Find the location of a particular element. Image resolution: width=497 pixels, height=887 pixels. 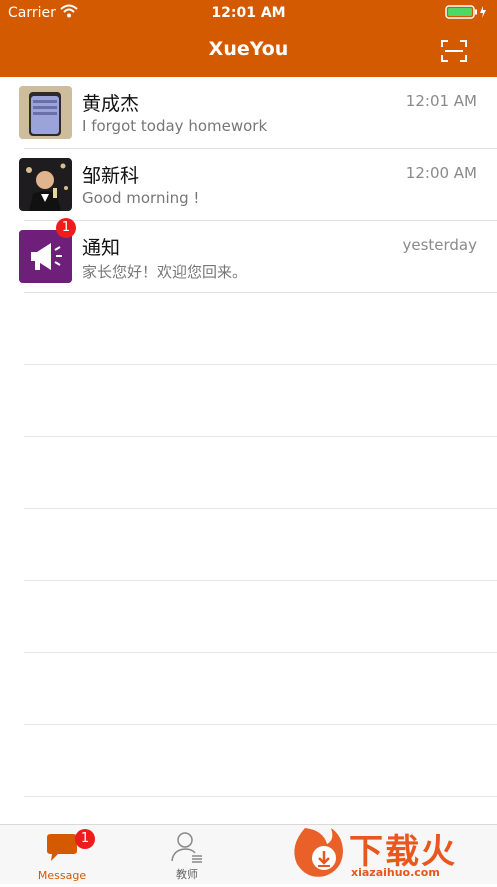

contact-name: 通知 is located at coordinates (101, 248).